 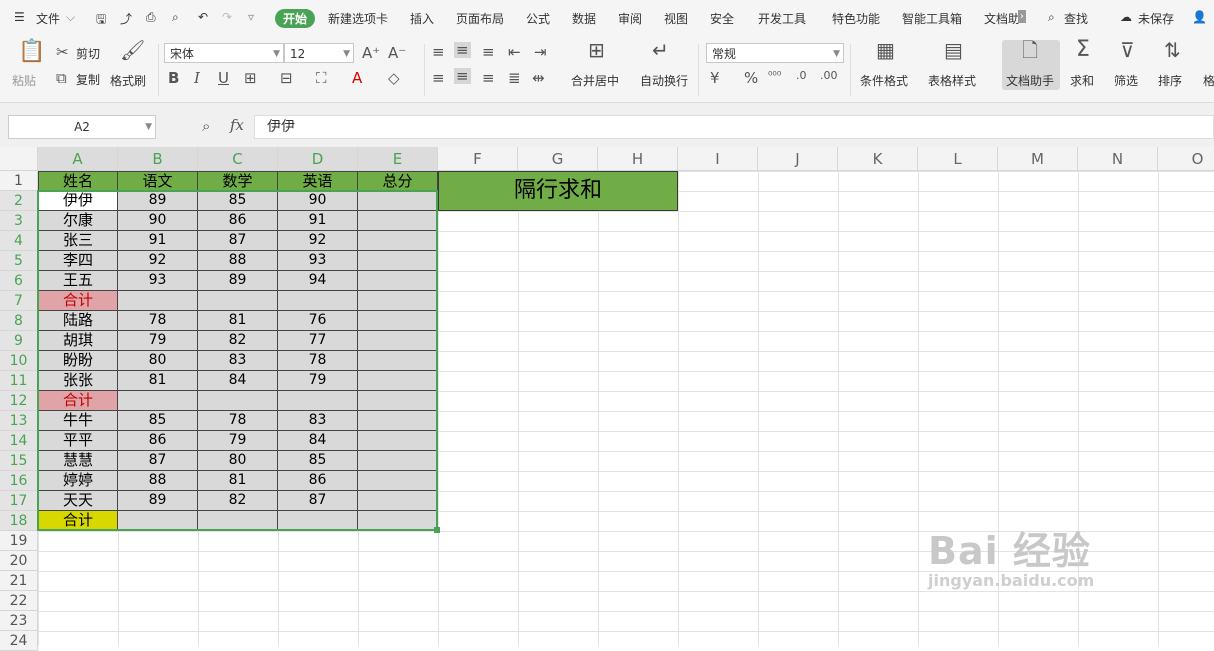 What do you see at coordinates (478, 159) in the screenshot?
I see `column-header-f: F` at bounding box center [478, 159].